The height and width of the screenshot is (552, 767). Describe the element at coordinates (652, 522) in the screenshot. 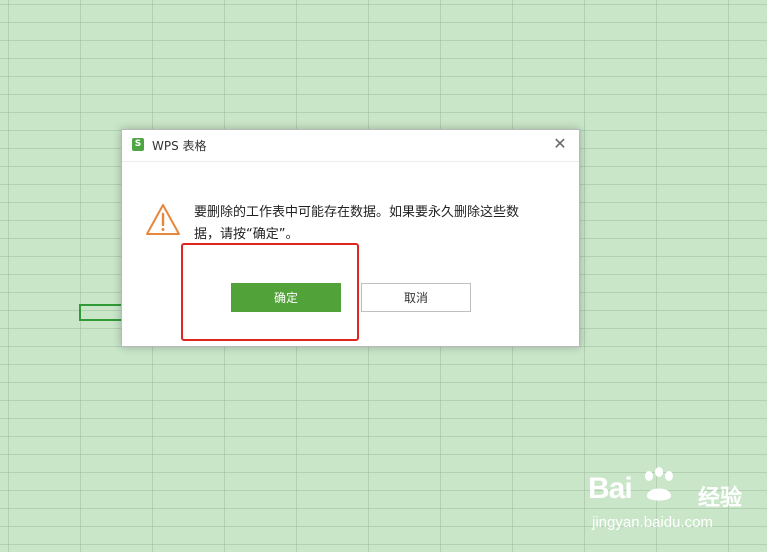

I see `watermark-url: jingyan.baidu.com` at that location.